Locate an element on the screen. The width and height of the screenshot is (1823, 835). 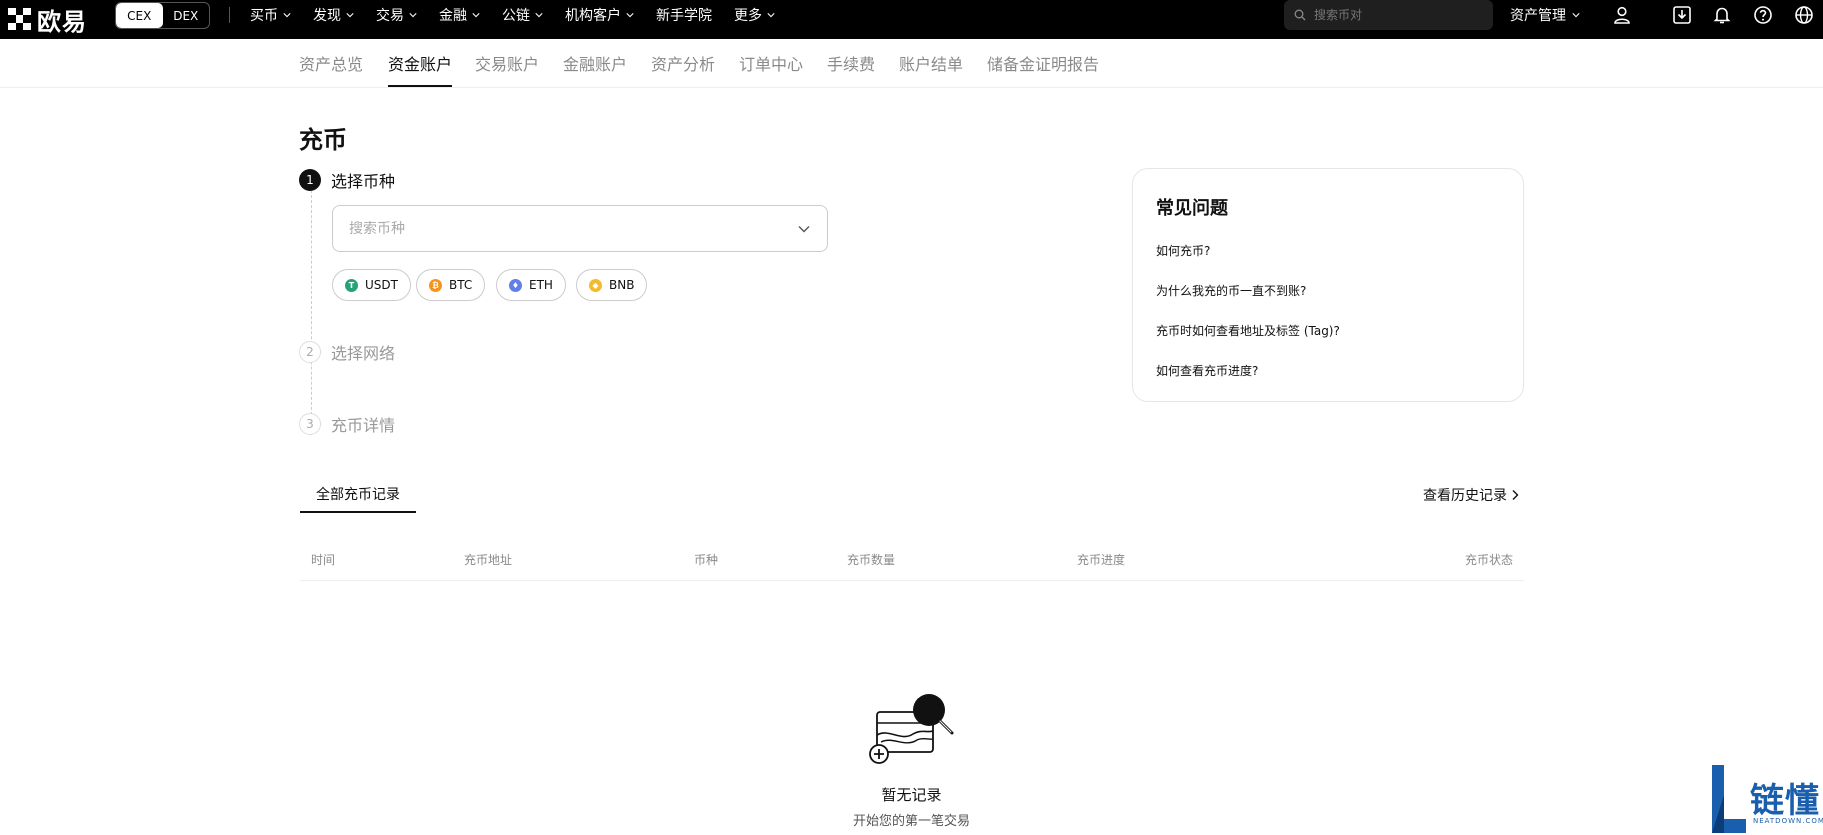
pair-search is located at coordinates (1388, 15).